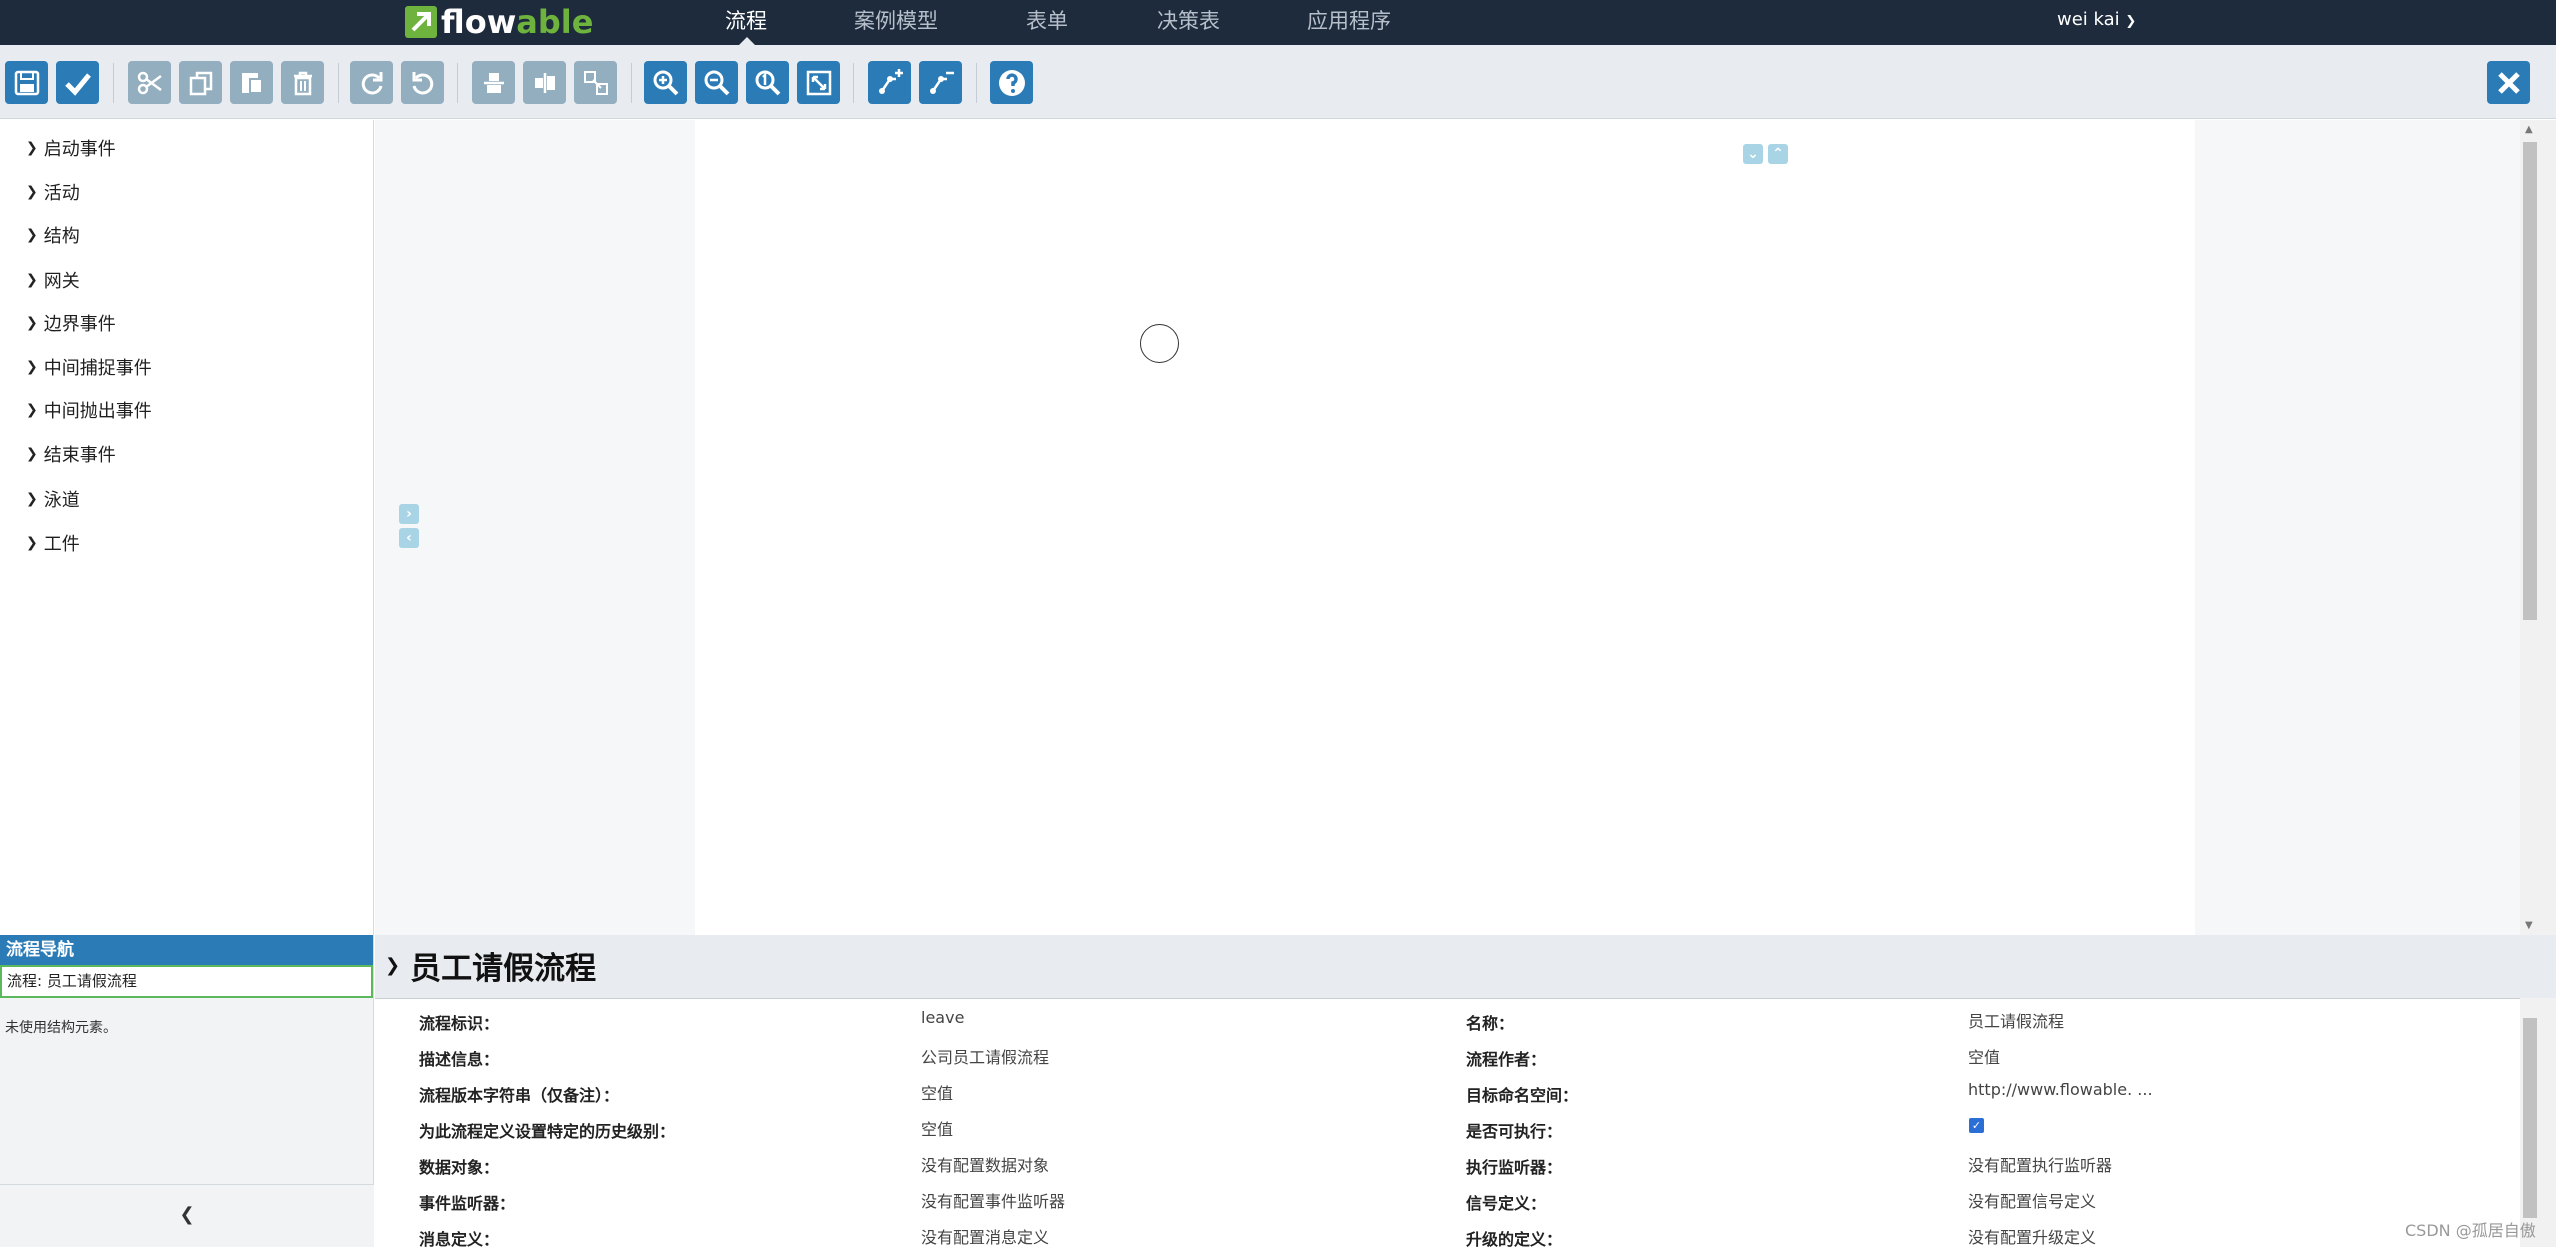  Describe the element at coordinates (1753, 154) in the screenshot. I see `expand-down-icon: ⌄` at that location.